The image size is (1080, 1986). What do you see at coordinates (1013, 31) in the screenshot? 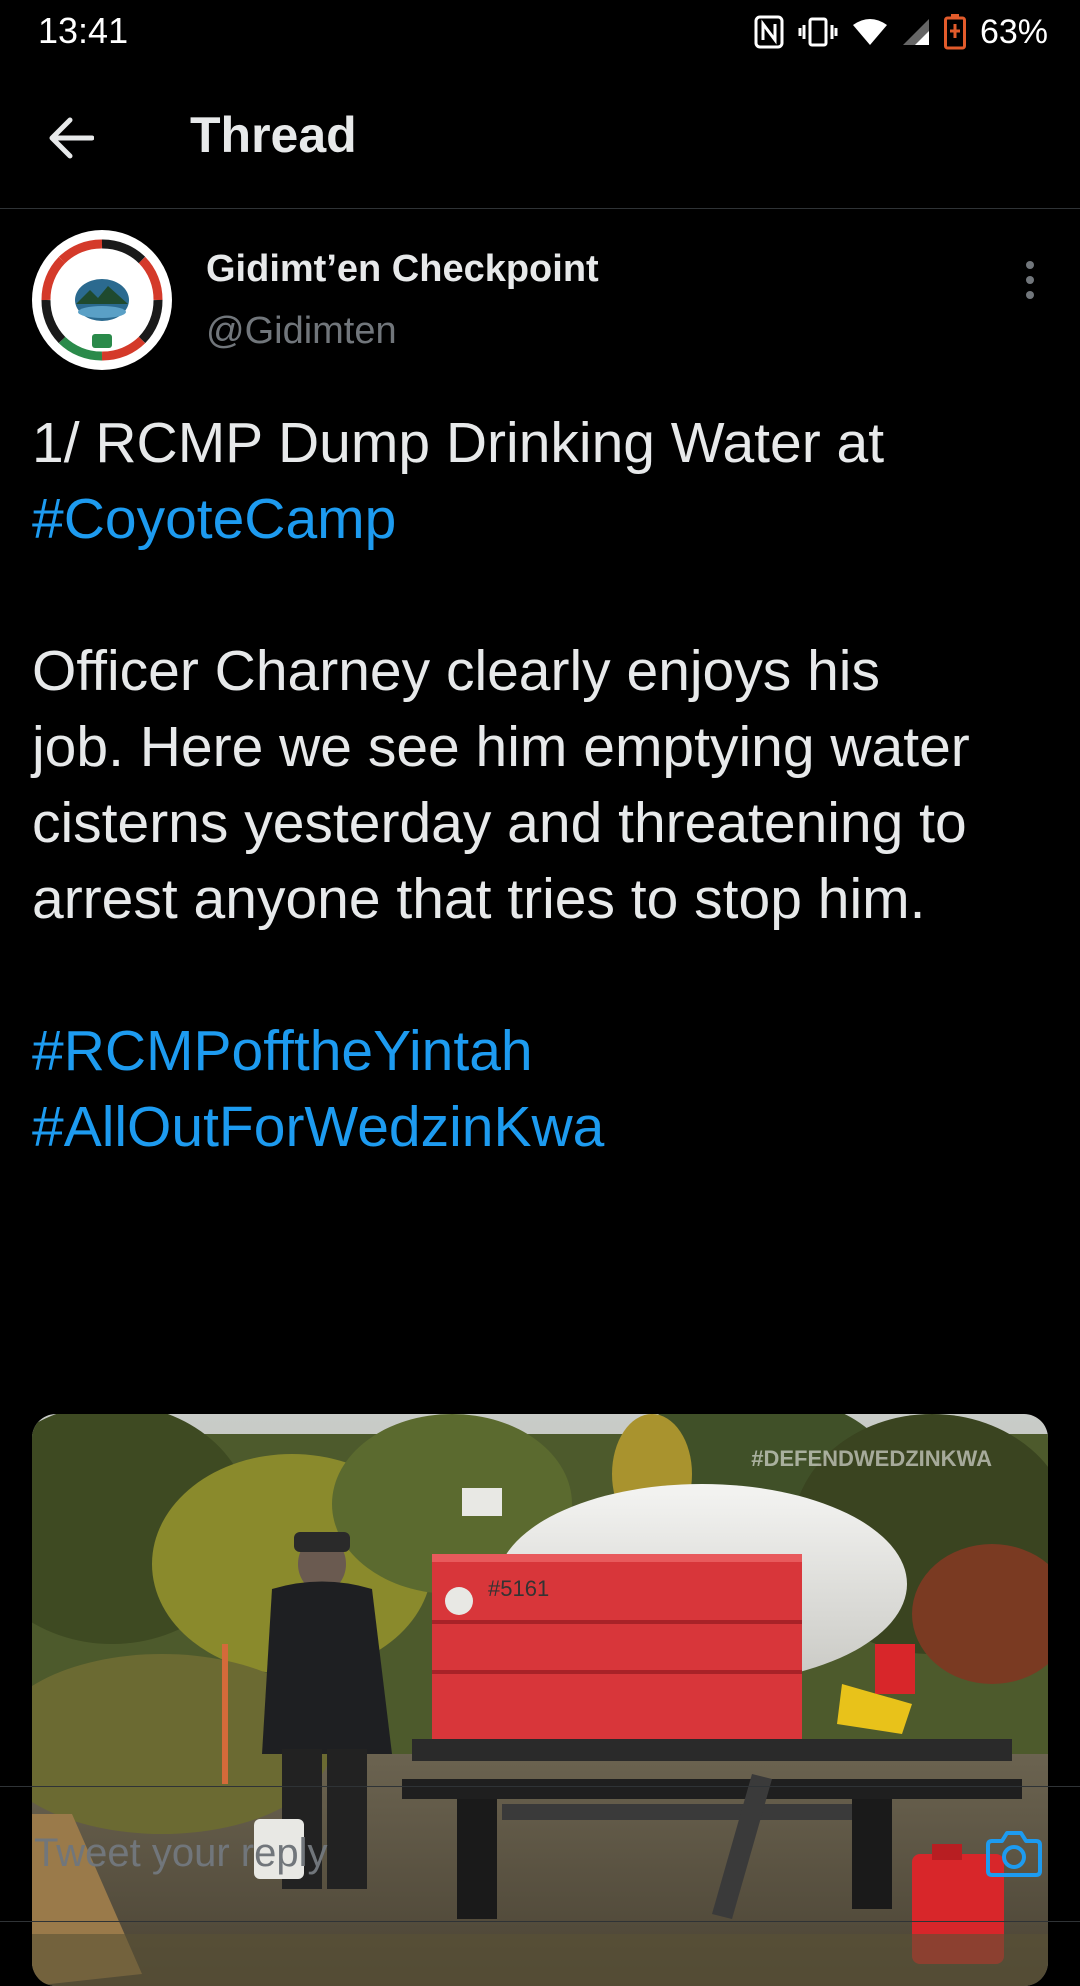
I see `battery-percent: 63%` at bounding box center [1013, 31].